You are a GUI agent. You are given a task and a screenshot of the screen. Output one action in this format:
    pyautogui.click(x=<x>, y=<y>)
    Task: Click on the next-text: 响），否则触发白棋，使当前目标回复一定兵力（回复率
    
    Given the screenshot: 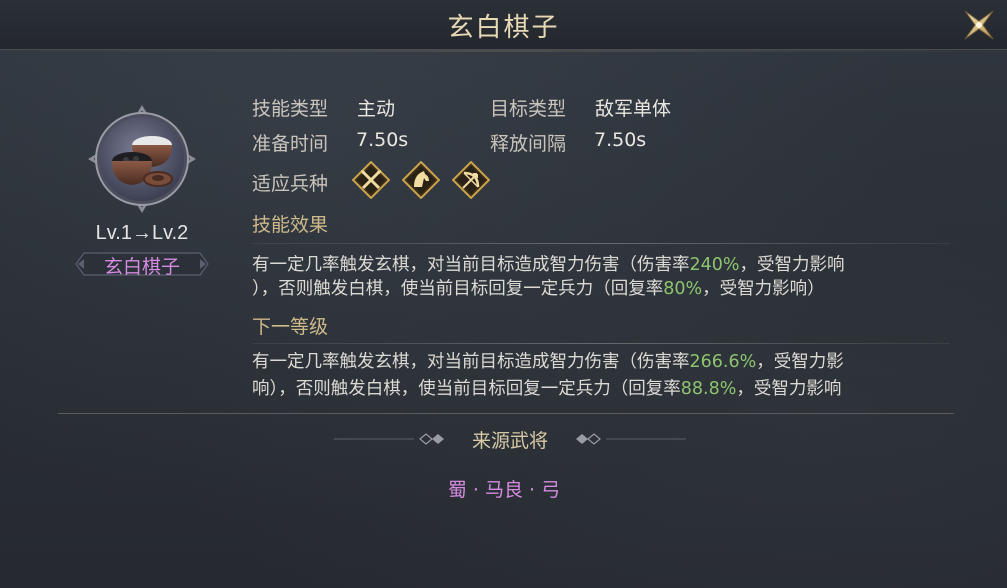 What is the action you would take?
    pyautogui.click(x=466, y=389)
    